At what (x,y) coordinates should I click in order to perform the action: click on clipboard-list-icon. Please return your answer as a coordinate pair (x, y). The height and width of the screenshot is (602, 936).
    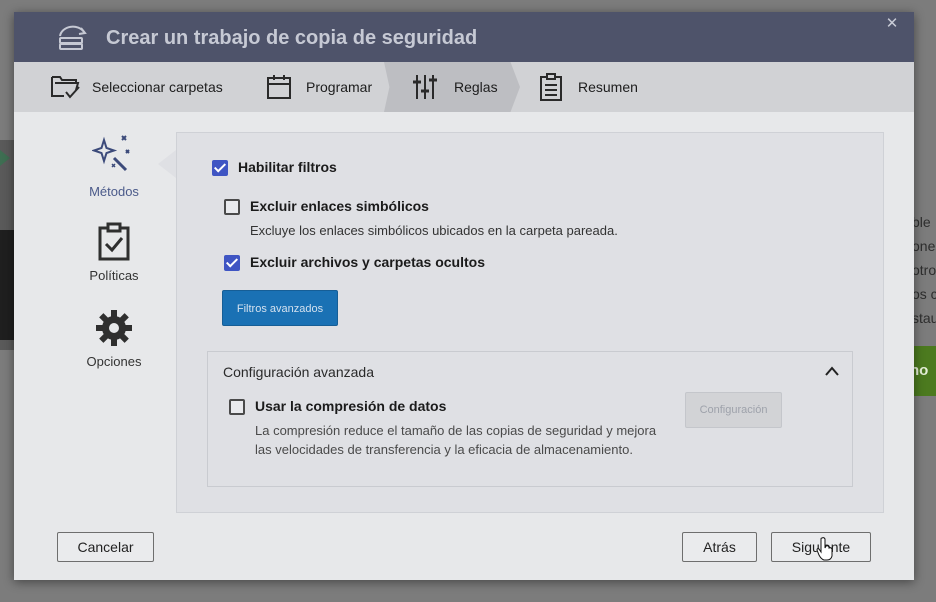
    Looking at the image, I should click on (551, 87).